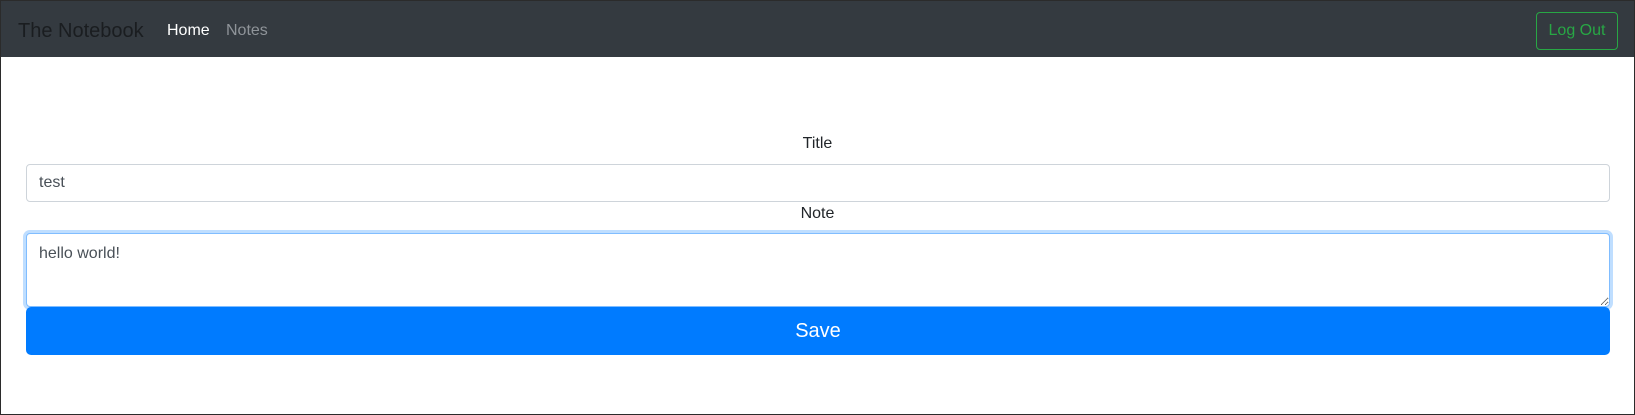 The height and width of the screenshot is (415, 1635). What do you see at coordinates (81, 31) in the screenshot?
I see `brand-logo-link: The Notebook` at bounding box center [81, 31].